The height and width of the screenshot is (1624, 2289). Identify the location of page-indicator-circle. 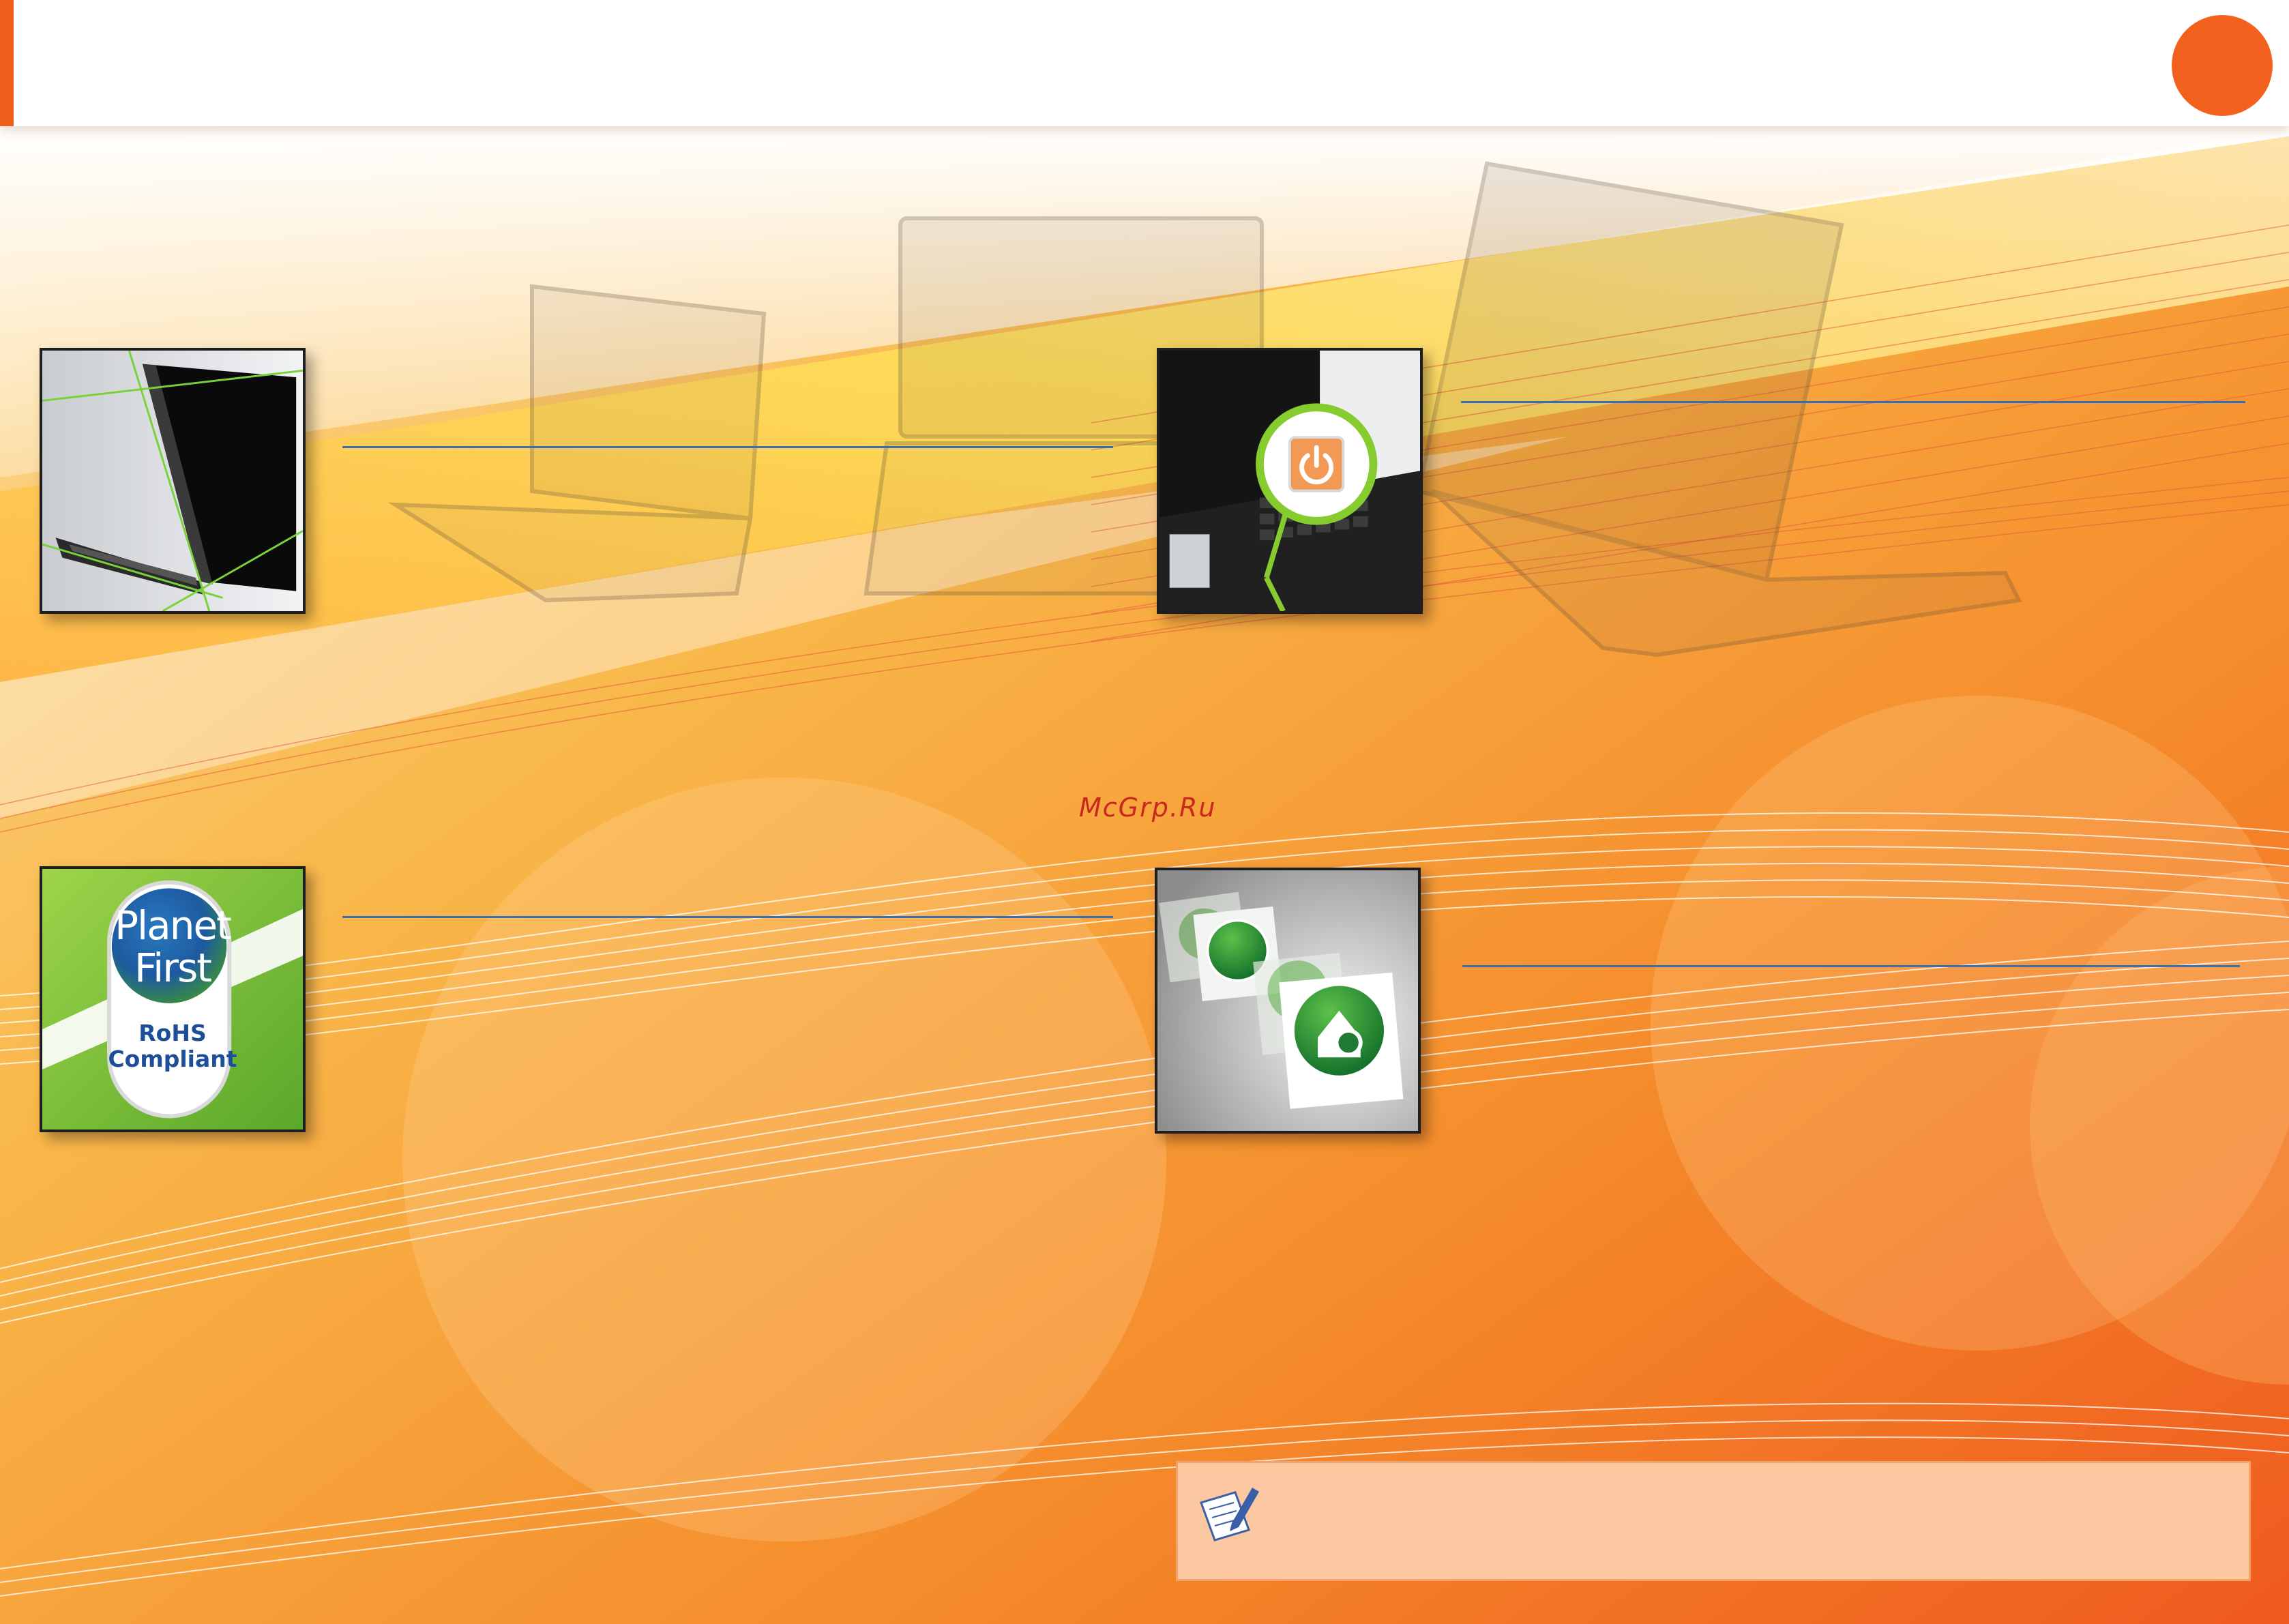
(2222, 65).